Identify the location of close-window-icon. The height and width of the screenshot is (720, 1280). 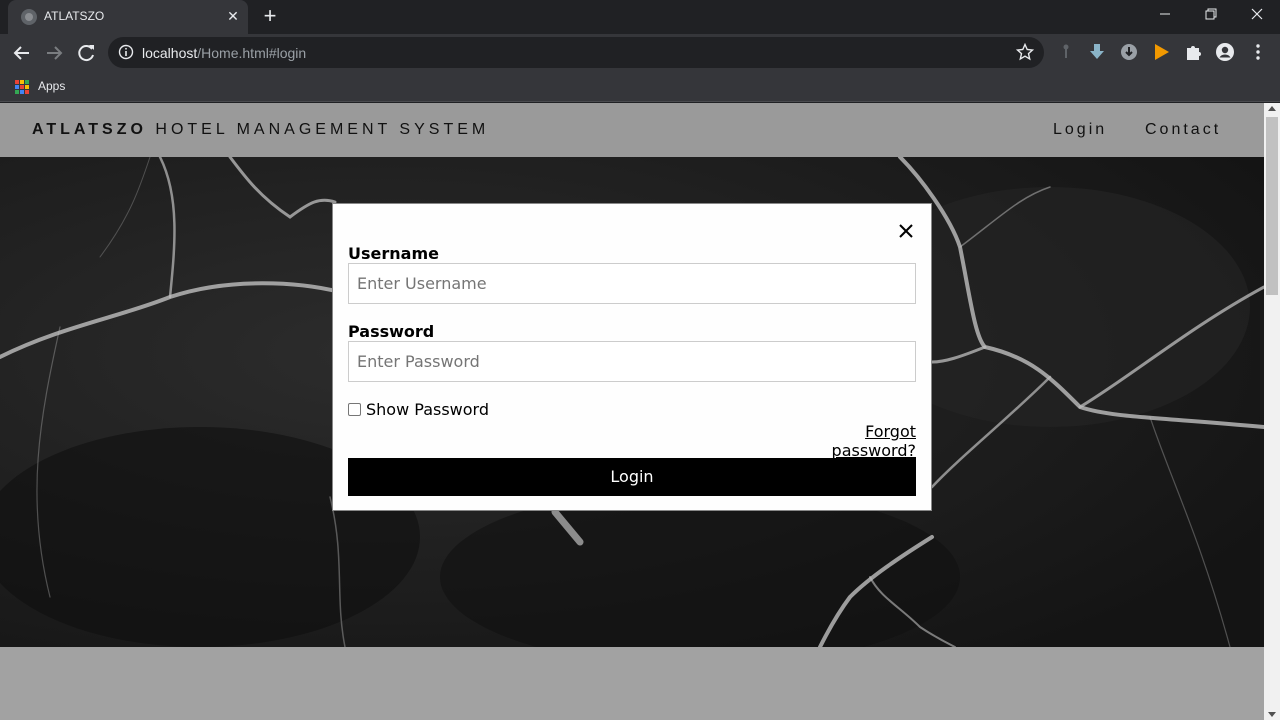
(1257, 15).